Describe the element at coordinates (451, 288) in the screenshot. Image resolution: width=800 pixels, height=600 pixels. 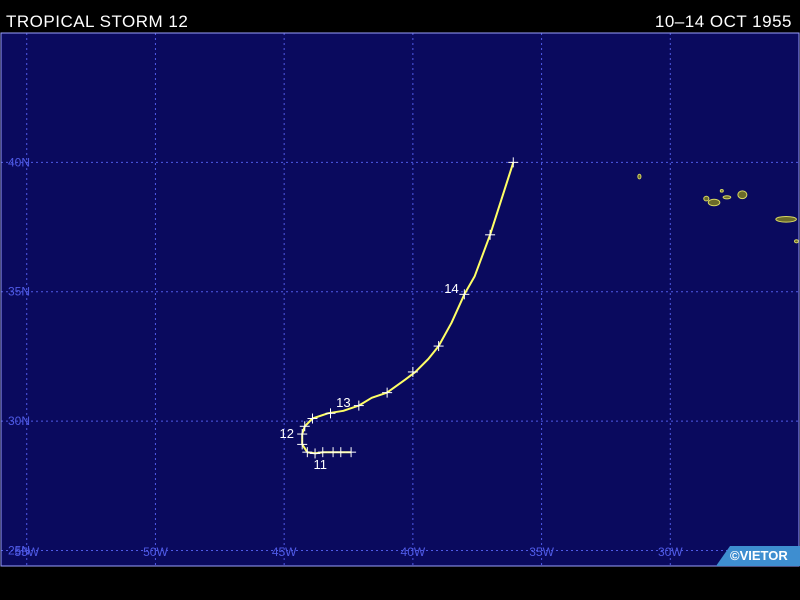
I see `day-label: 14` at that location.